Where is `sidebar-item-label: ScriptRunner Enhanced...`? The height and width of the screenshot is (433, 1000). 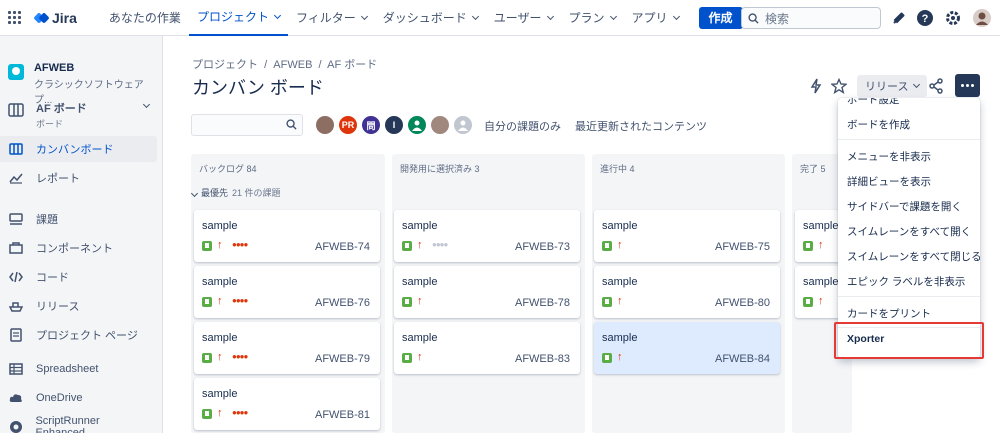 sidebar-item-label: ScriptRunner Enhanced... is located at coordinates (67, 424).